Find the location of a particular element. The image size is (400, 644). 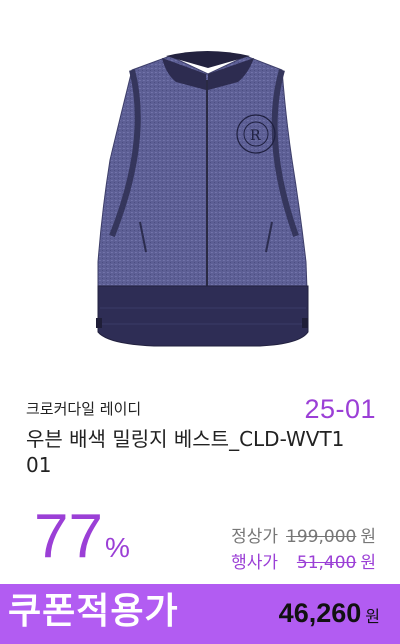

sale-price-row: 행사가 51,400 원 is located at coordinates (303, 563).